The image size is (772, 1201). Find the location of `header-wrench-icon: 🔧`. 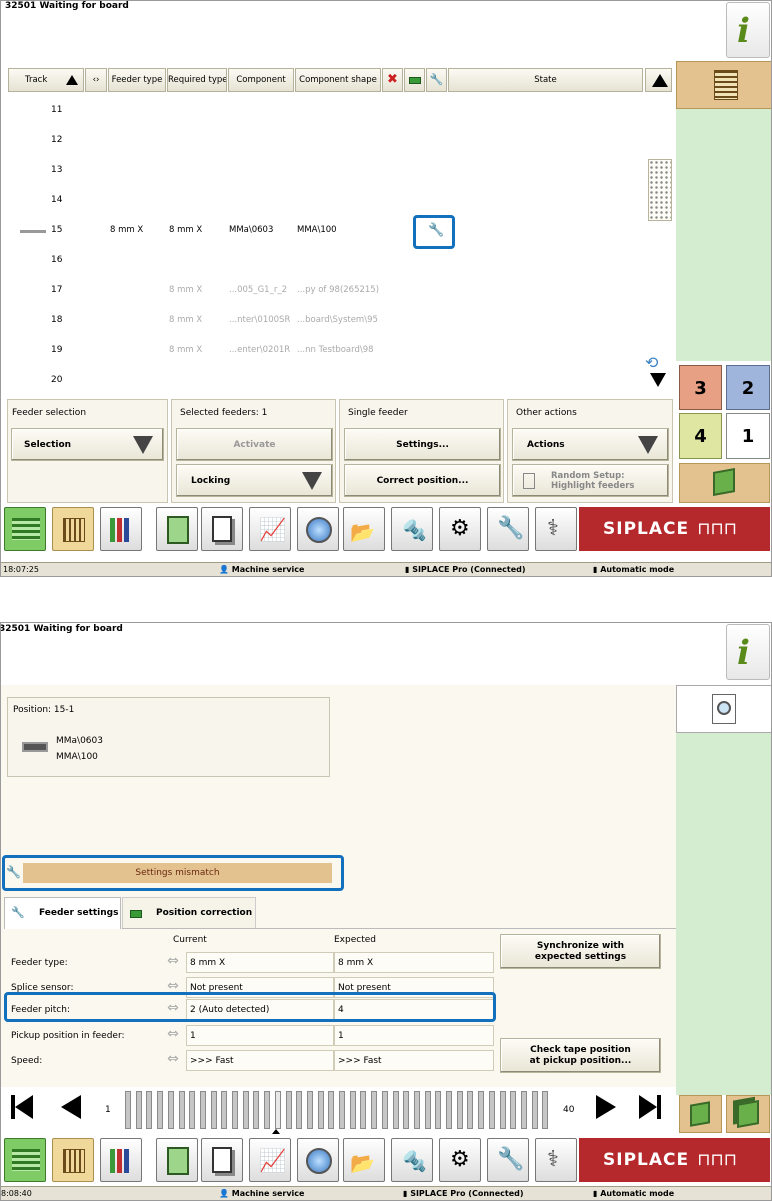

header-wrench-icon: 🔧 is located at coordinates (436, 80).